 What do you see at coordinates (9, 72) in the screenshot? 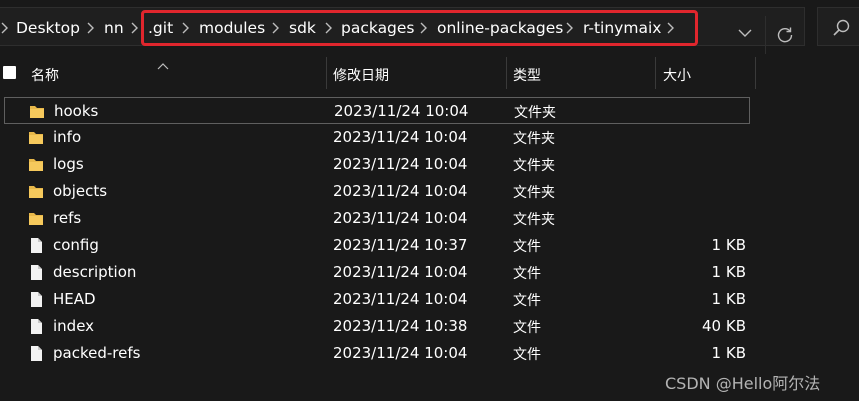
I see `select-all-checkbox` at bounding box center [9, 72].